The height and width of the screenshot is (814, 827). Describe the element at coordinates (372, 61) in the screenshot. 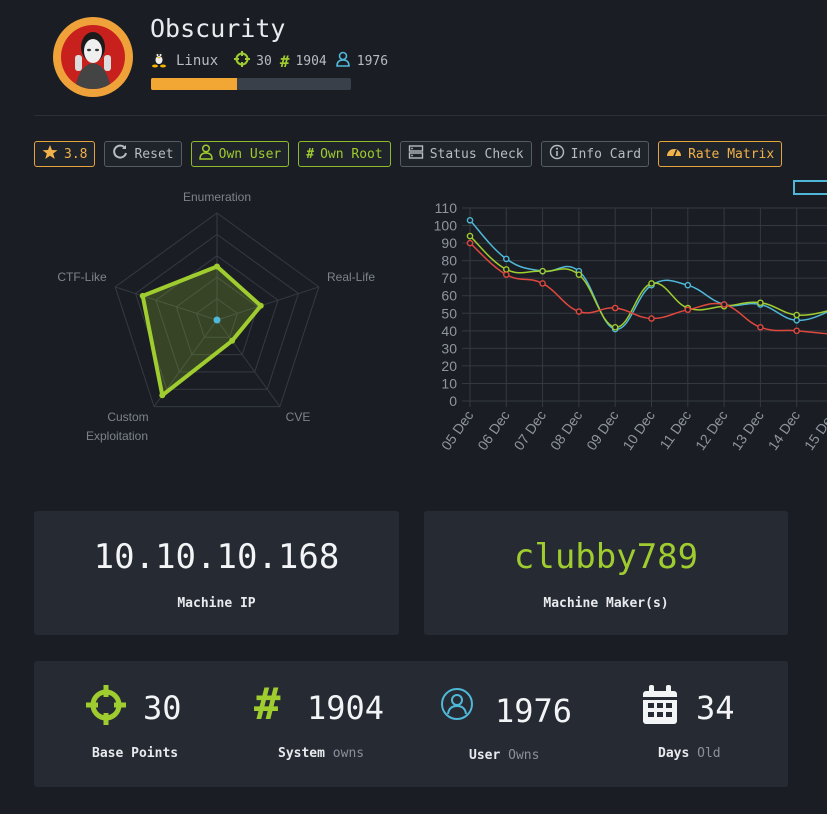

I see `user-owns-value: 1976` at that location.